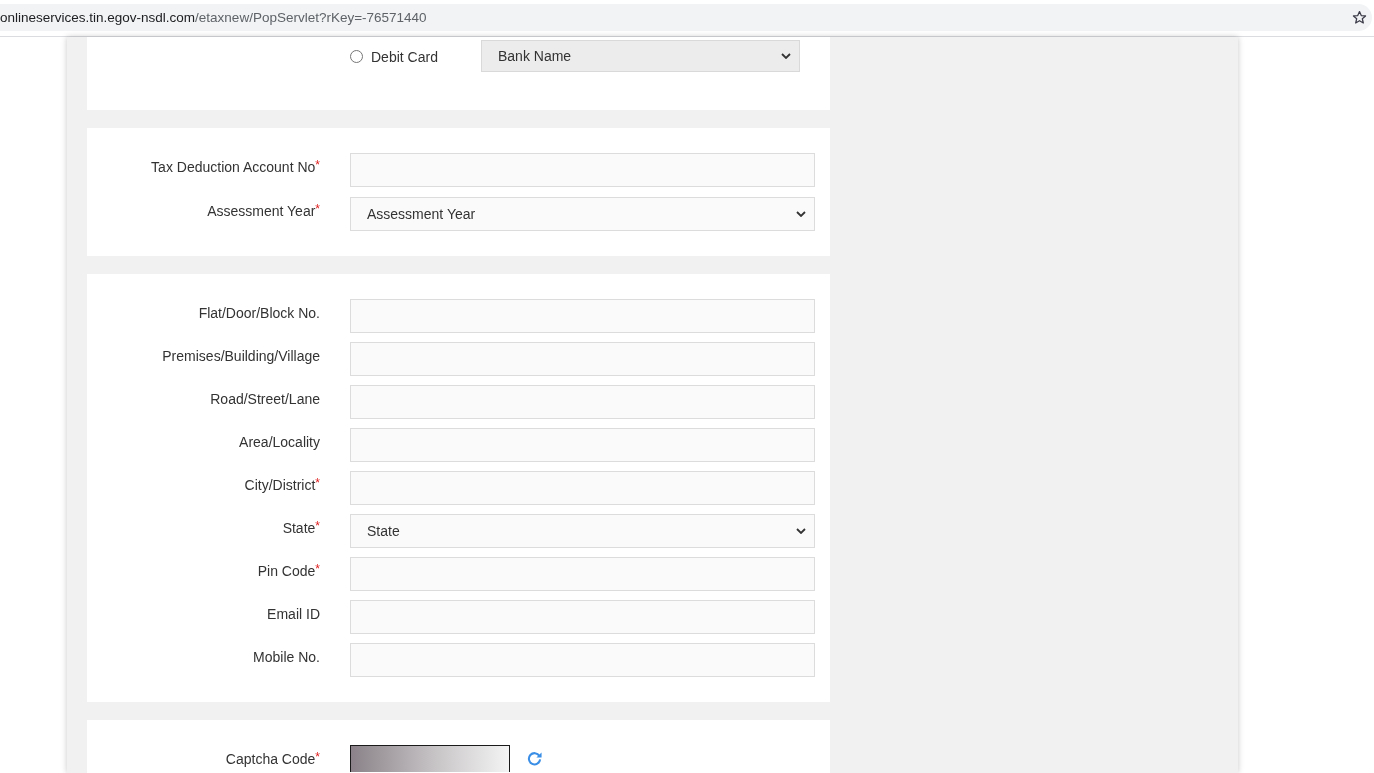 The image size is (1374, 773). What do you see at coordinates (582, 531) in the screenshot?
I see `dropdown: State` at bounding box center [582, 531].